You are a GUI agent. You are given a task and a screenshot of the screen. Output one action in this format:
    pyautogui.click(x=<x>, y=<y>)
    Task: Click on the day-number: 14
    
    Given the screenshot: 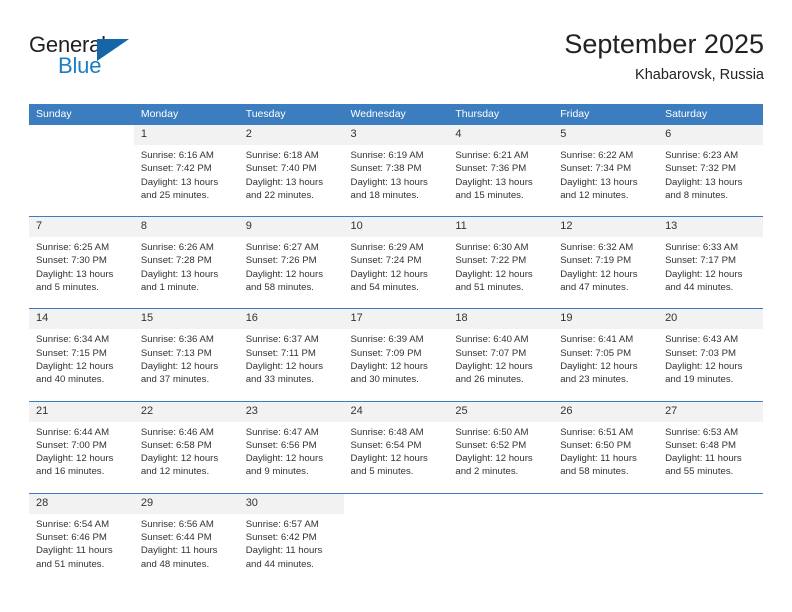 What is the action you would take?
    pyautogui.click(x=81, y=319)
    